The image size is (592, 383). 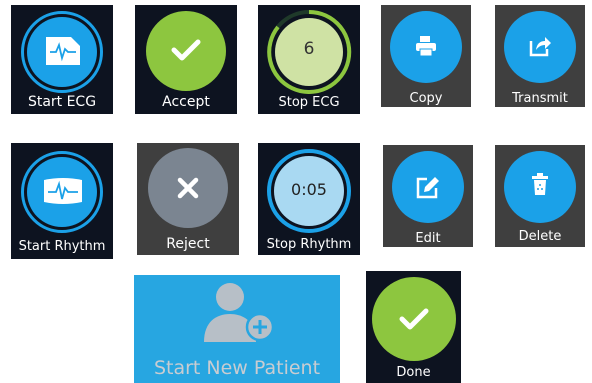 I want to click on printer-icon, so click(x=426, y=46).